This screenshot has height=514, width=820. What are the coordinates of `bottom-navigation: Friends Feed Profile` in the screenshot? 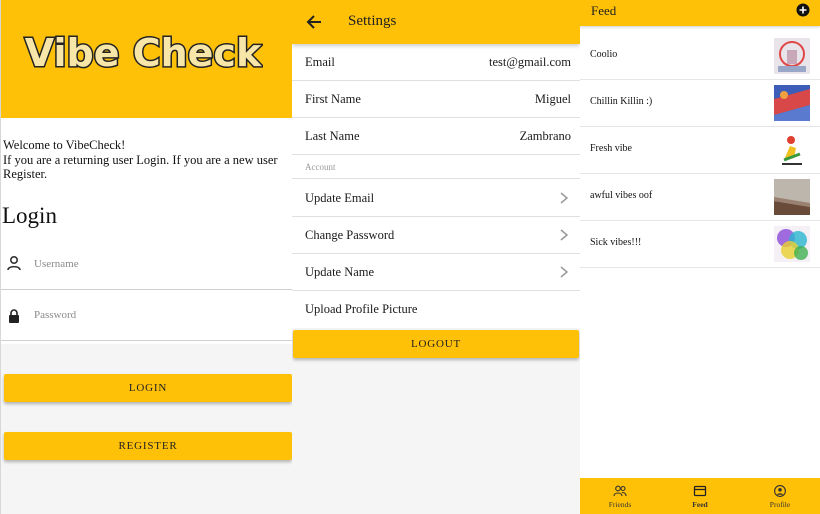 It's located at (700, 496).